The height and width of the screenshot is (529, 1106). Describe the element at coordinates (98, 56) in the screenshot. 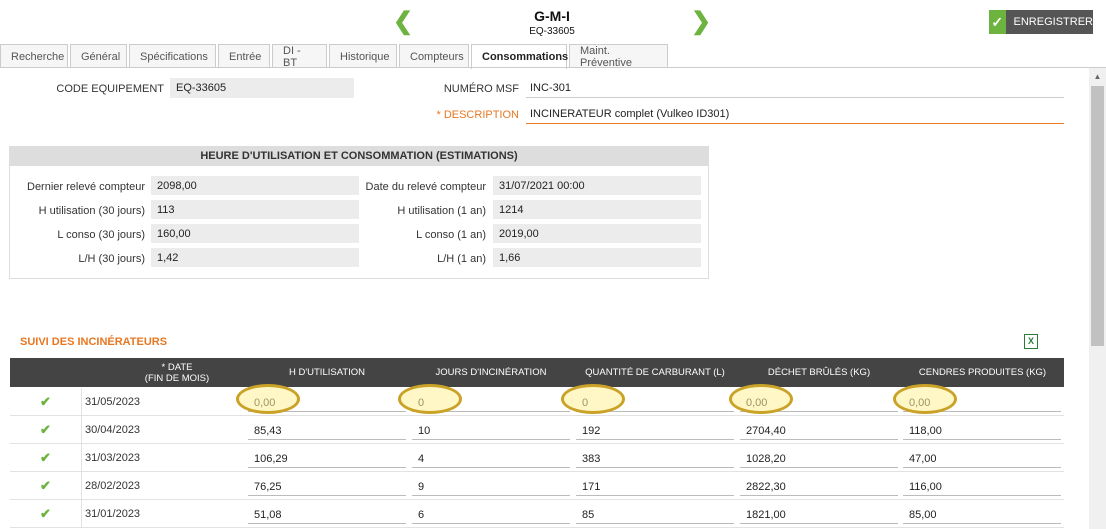

I see `tab-general: Général` at that location.